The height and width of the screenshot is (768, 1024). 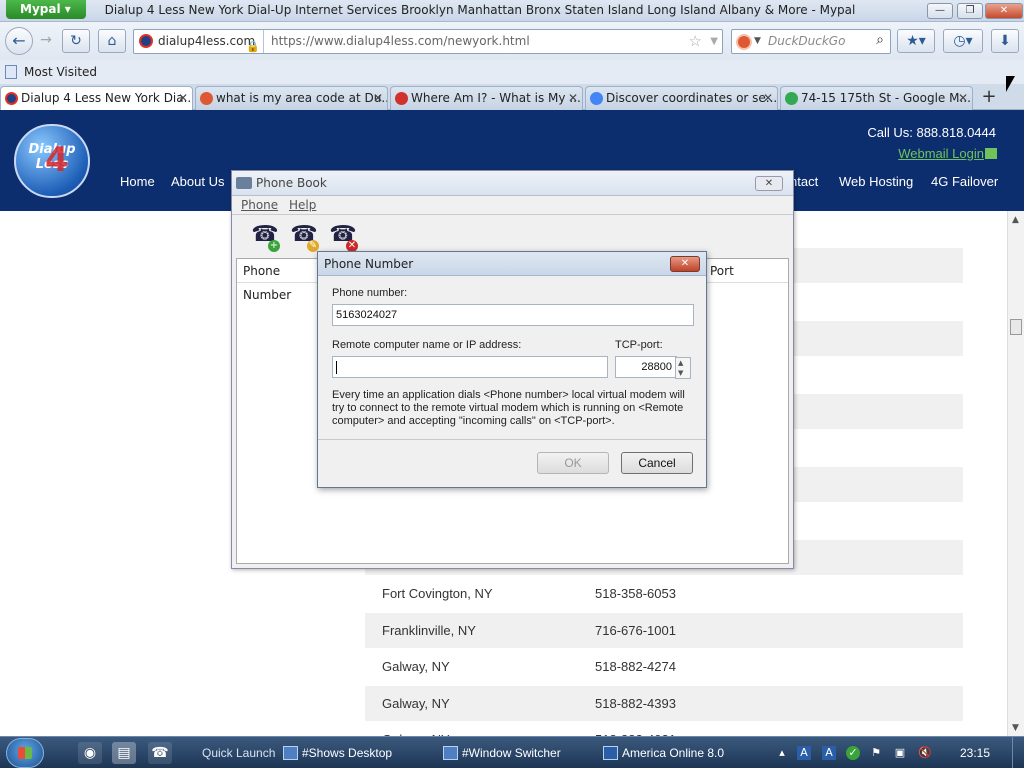 What do you see at coordinates (940, 11) in the screenshot?
I see `minimize-button: —` at bounding box center [940, 11].